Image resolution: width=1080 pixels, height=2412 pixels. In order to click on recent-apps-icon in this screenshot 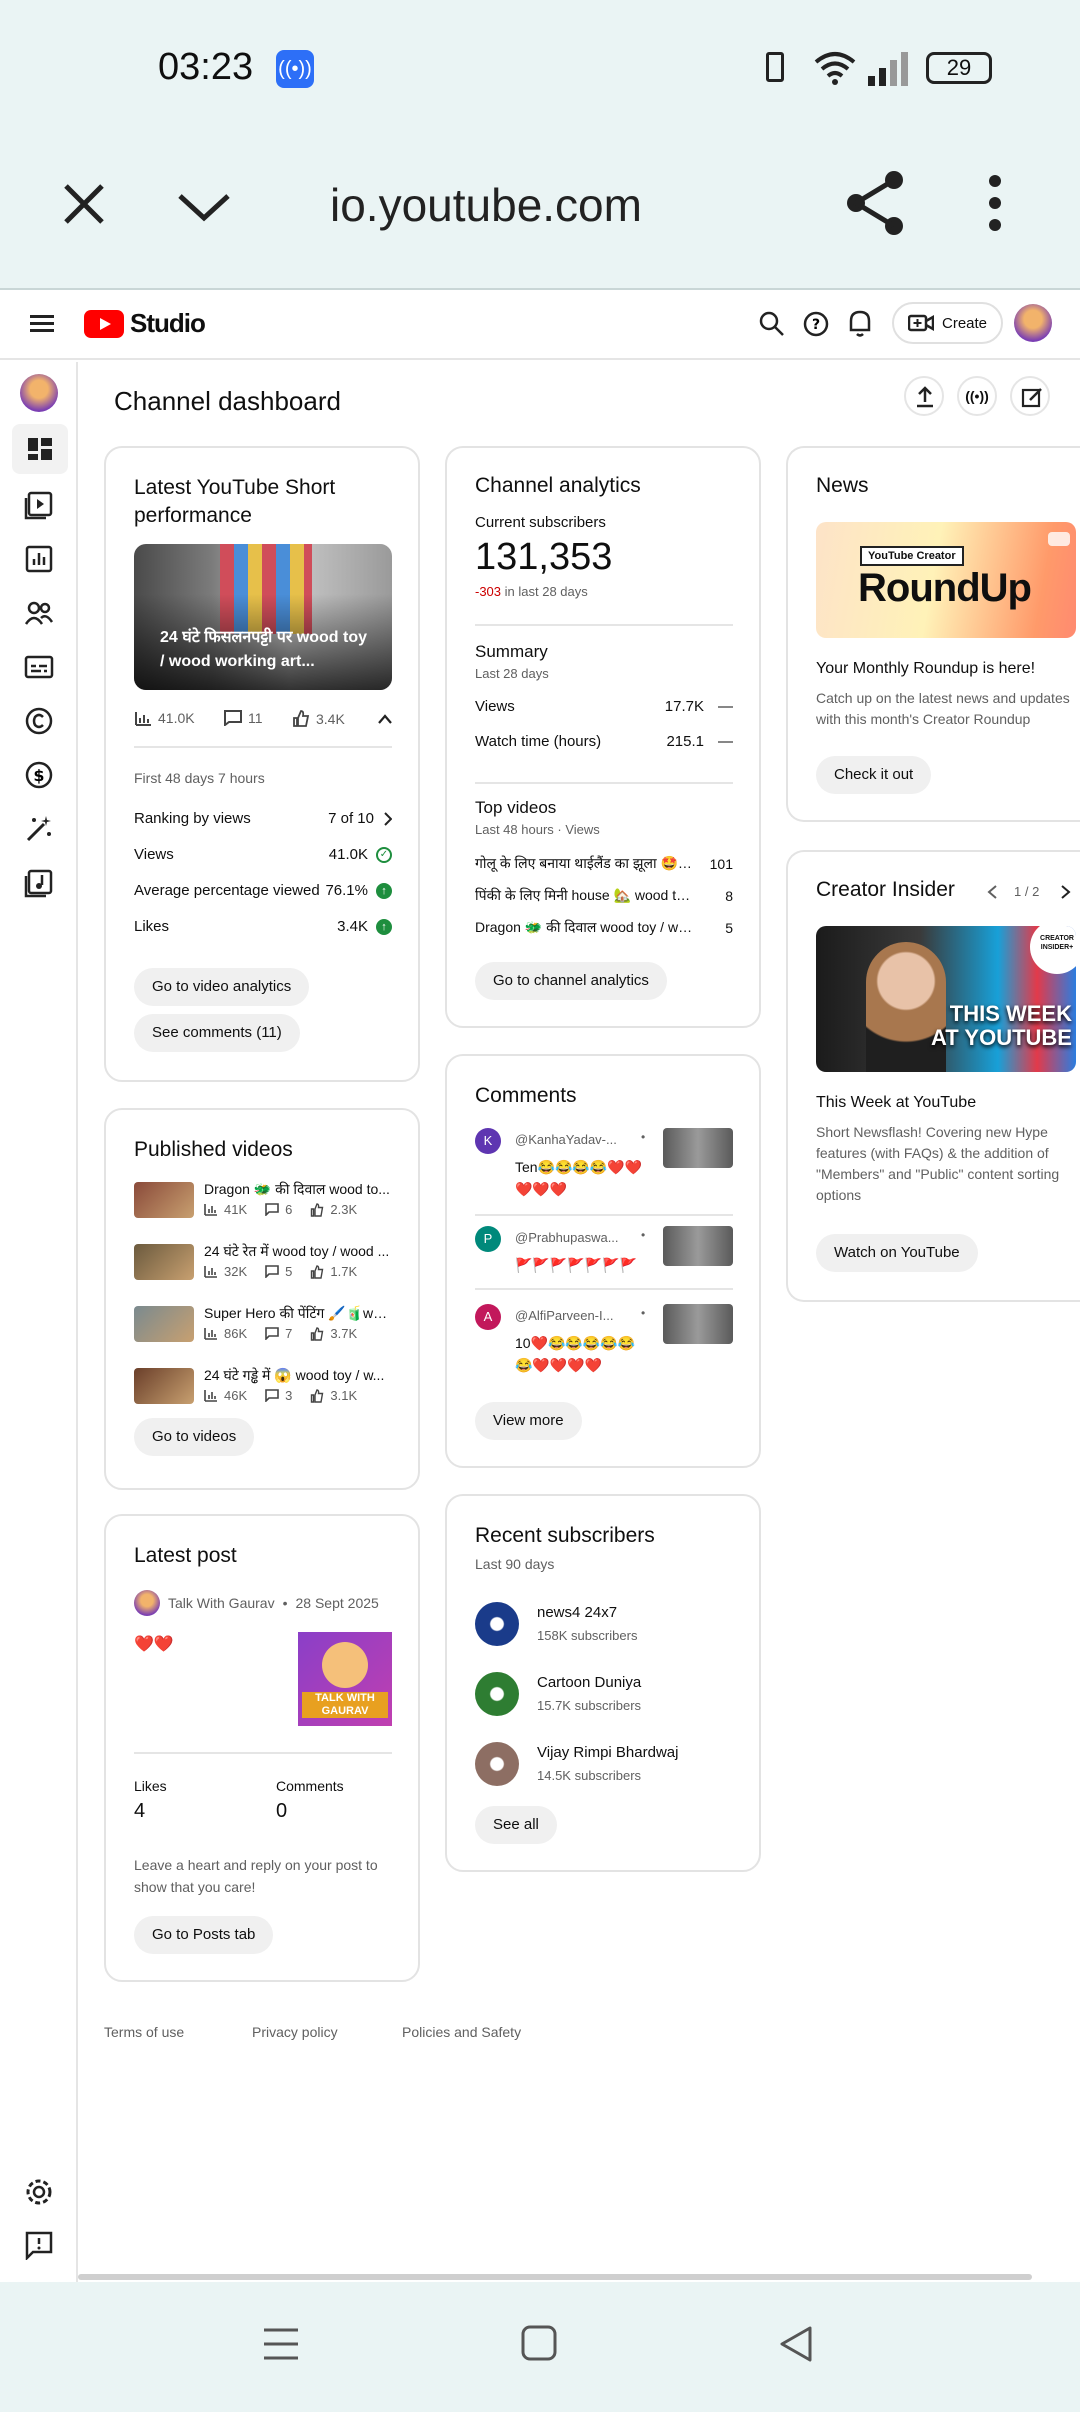, I will do `click(281, 2344)`.